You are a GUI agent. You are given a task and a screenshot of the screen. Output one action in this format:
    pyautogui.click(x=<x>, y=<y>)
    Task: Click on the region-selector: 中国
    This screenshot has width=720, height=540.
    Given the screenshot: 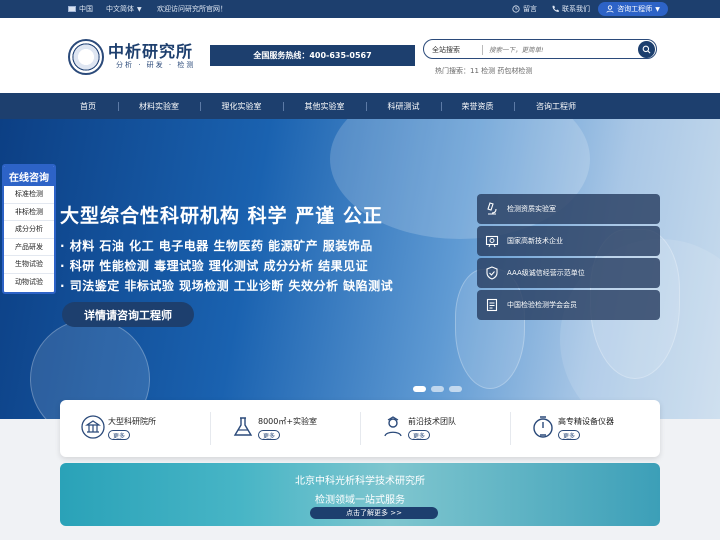 What is the action you would take?
    pyautogui.click(x=80, y=9)
    